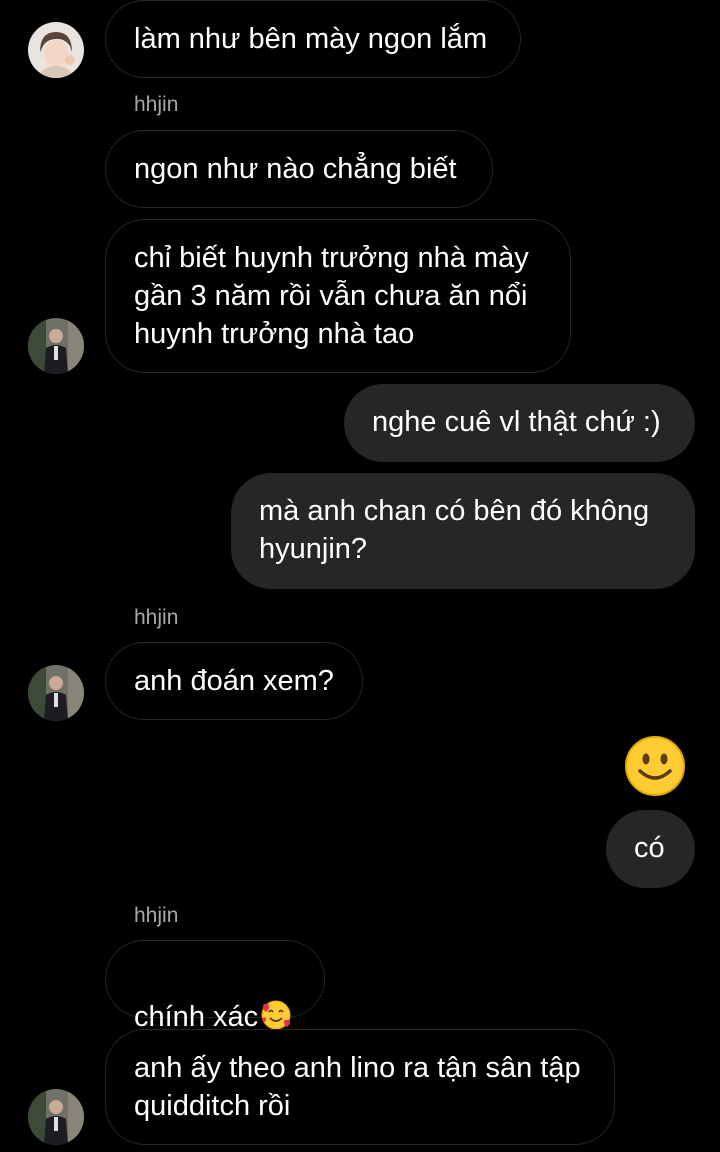  I want to click on message-bubble-outgoing: mà anh chan có bên đó không hyunjin?, so click(463, 531).